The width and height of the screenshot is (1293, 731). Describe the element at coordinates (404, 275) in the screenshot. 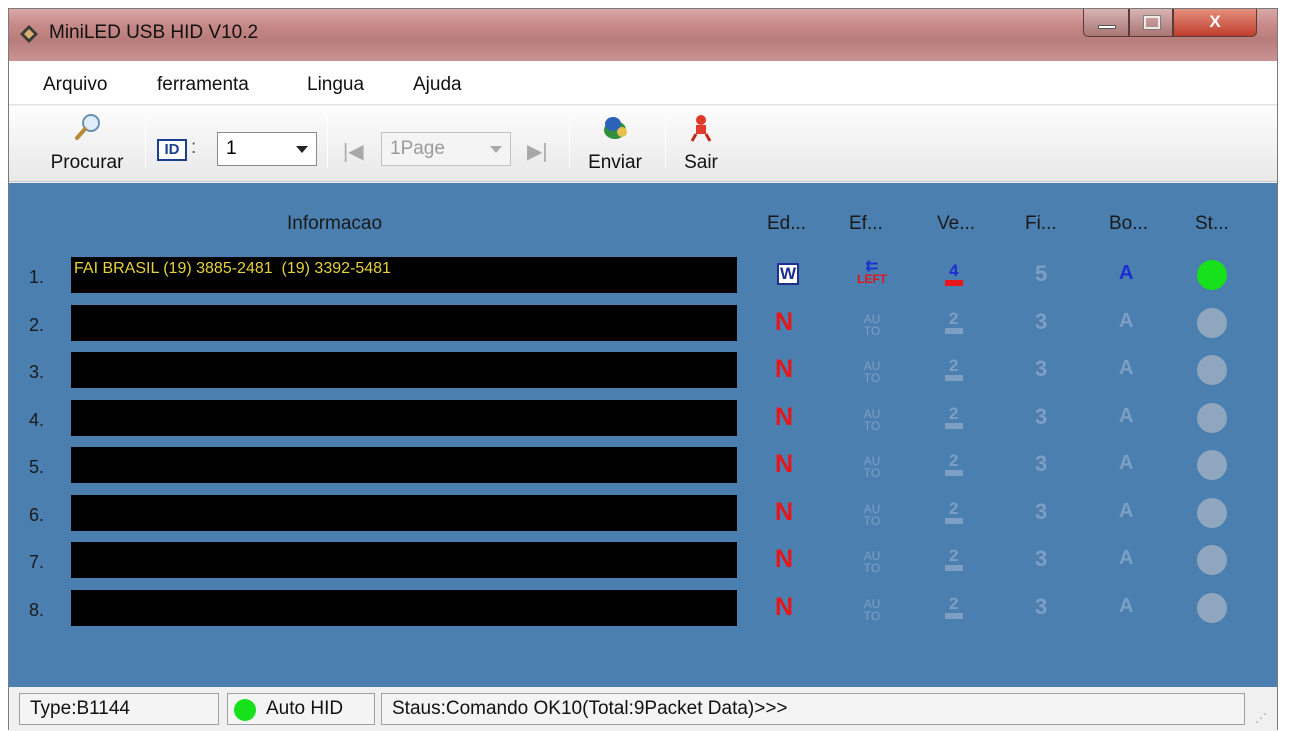

I see `led-preview: FAI BRASIL (19) 3885-2481 (19) 3392-5481` at that location.